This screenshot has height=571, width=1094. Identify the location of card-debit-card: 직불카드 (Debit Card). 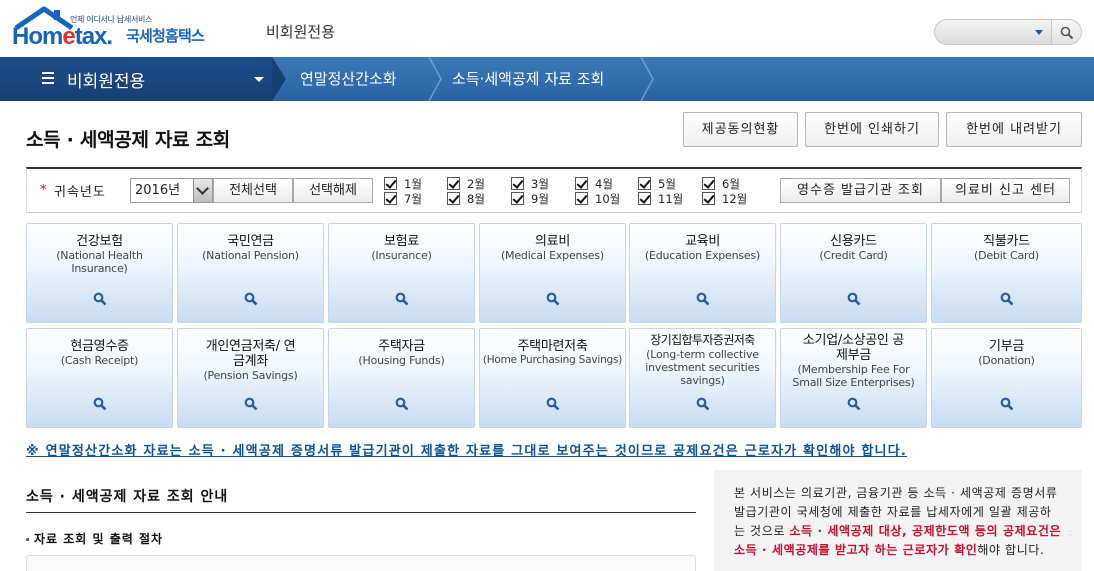
(1006, 273).